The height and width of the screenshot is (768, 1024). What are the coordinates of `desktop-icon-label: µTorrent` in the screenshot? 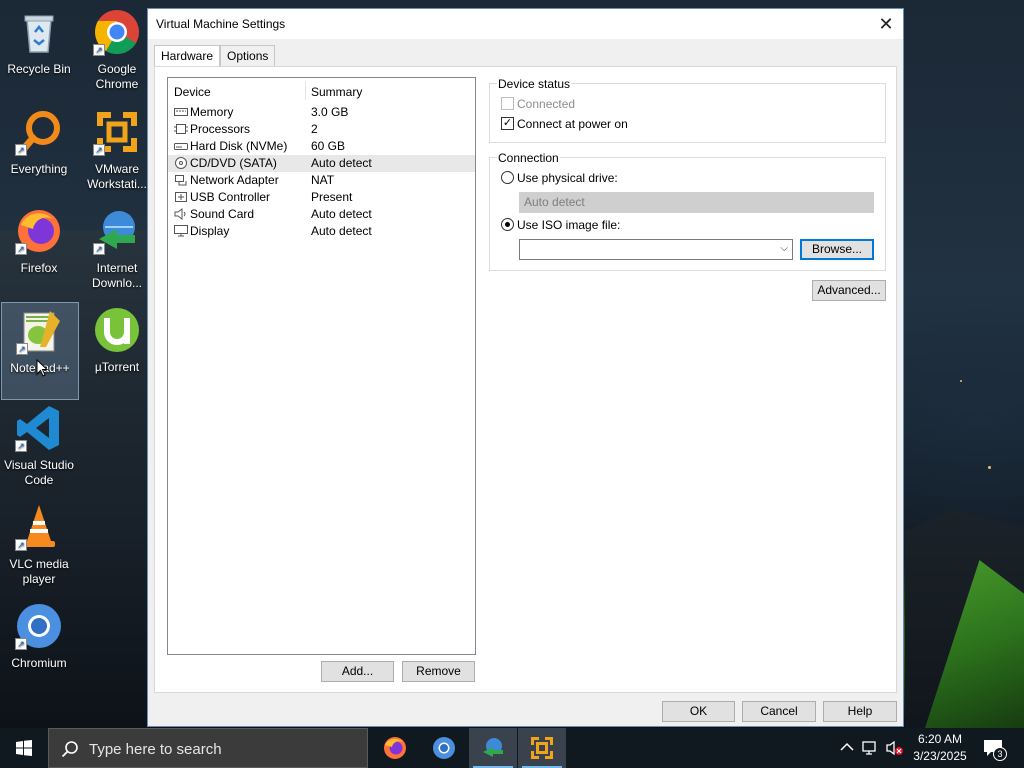 It's located at (117, 367).